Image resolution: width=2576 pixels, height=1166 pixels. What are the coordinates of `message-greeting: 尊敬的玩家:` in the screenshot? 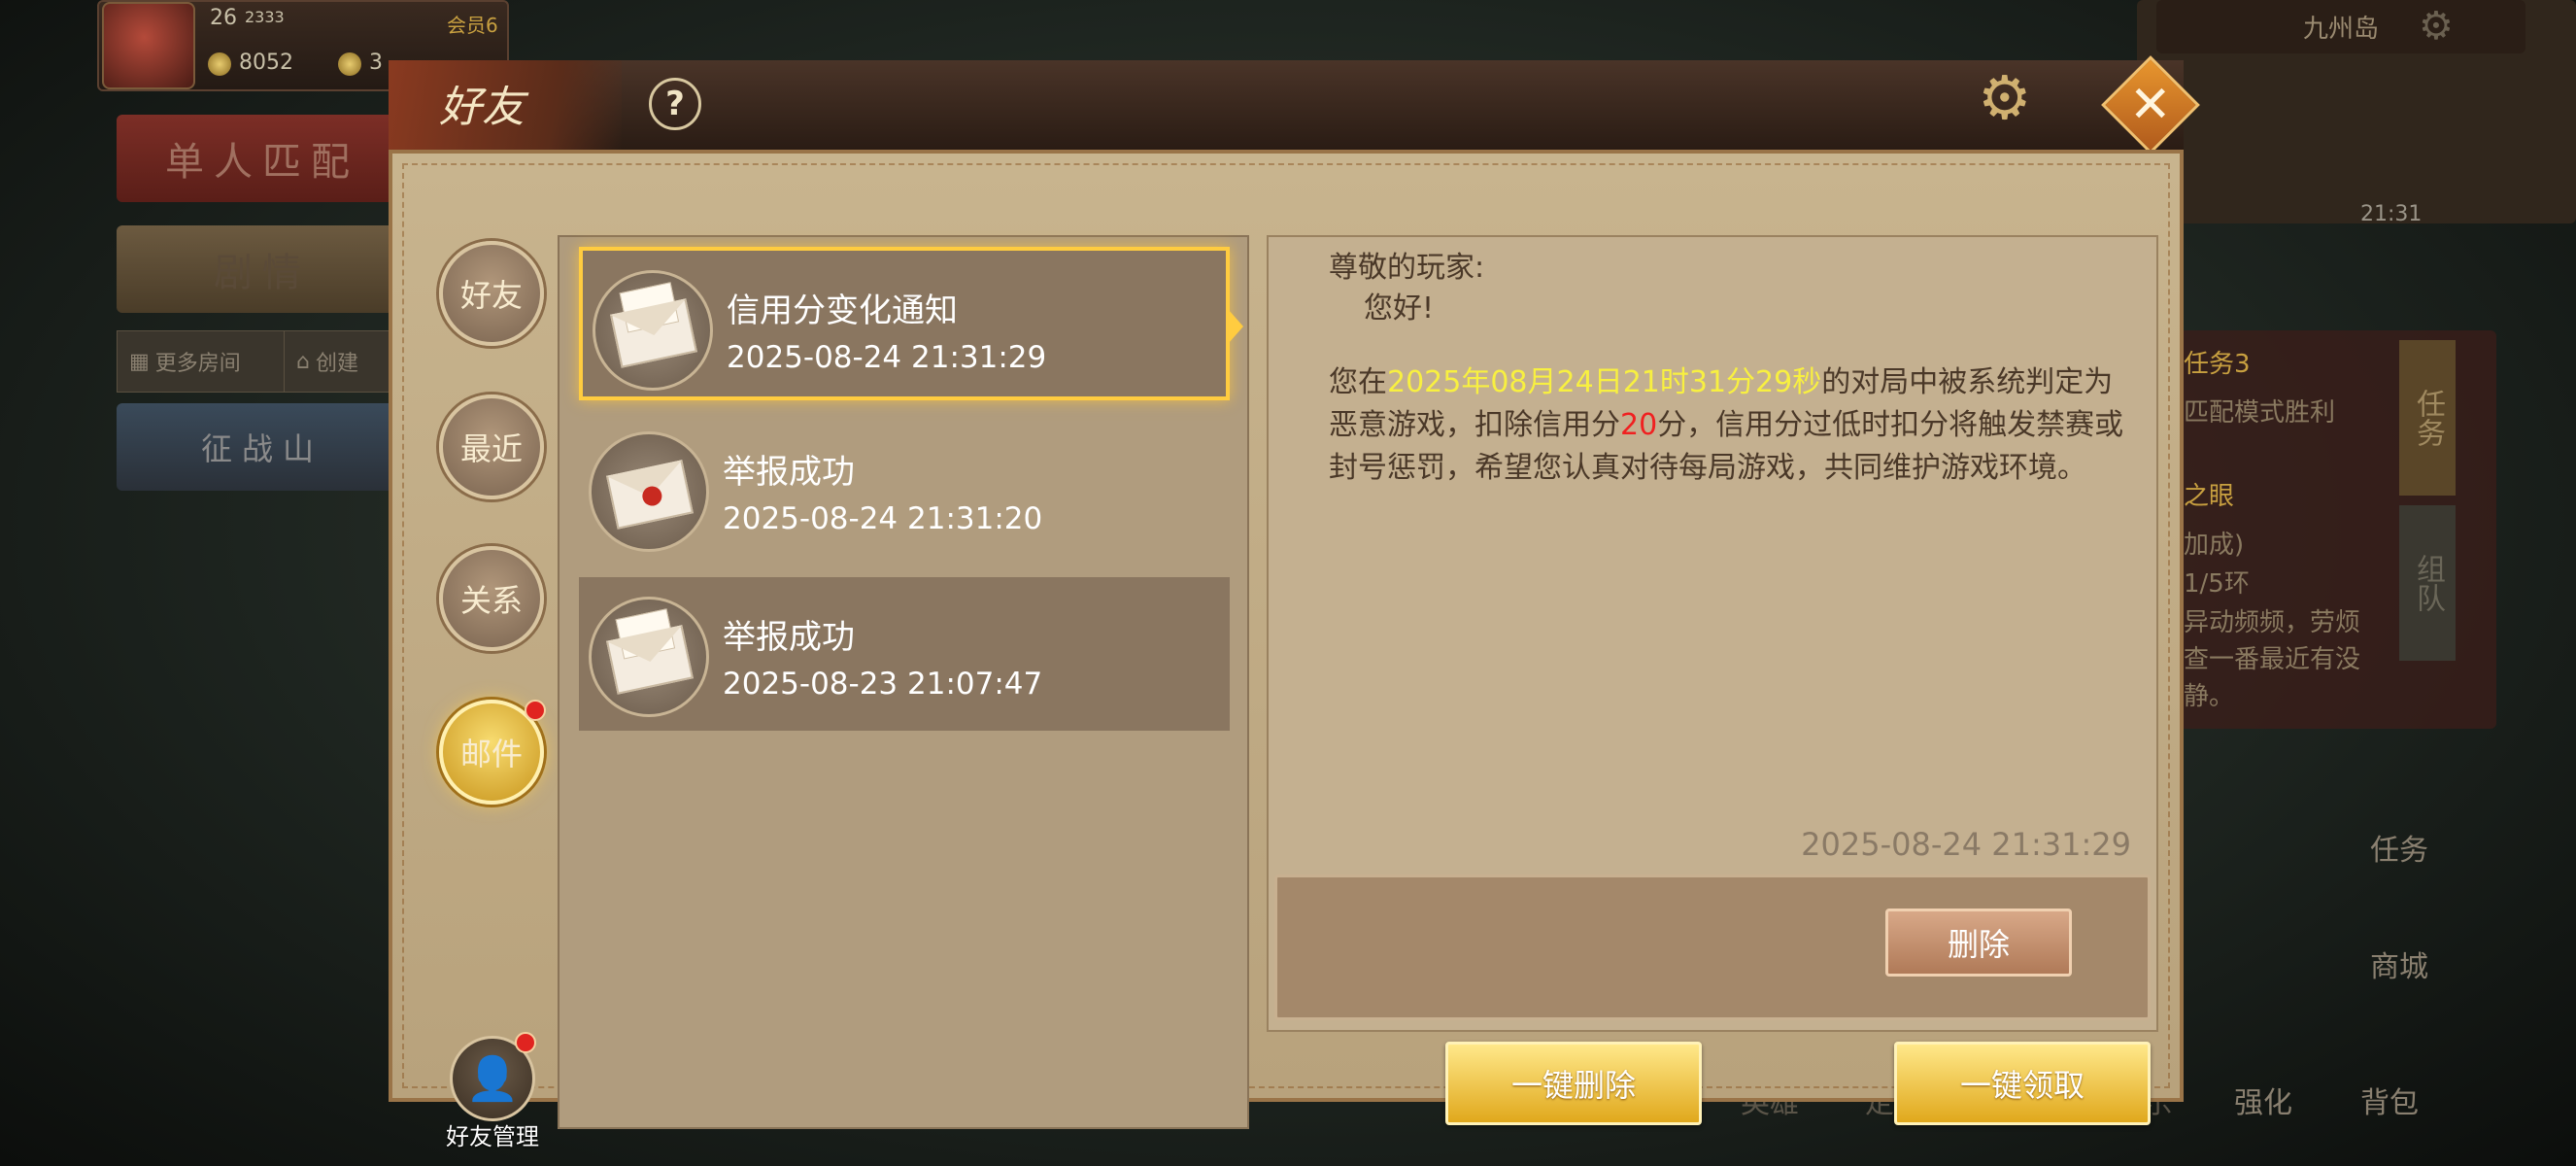 It's located at (1407, 268).